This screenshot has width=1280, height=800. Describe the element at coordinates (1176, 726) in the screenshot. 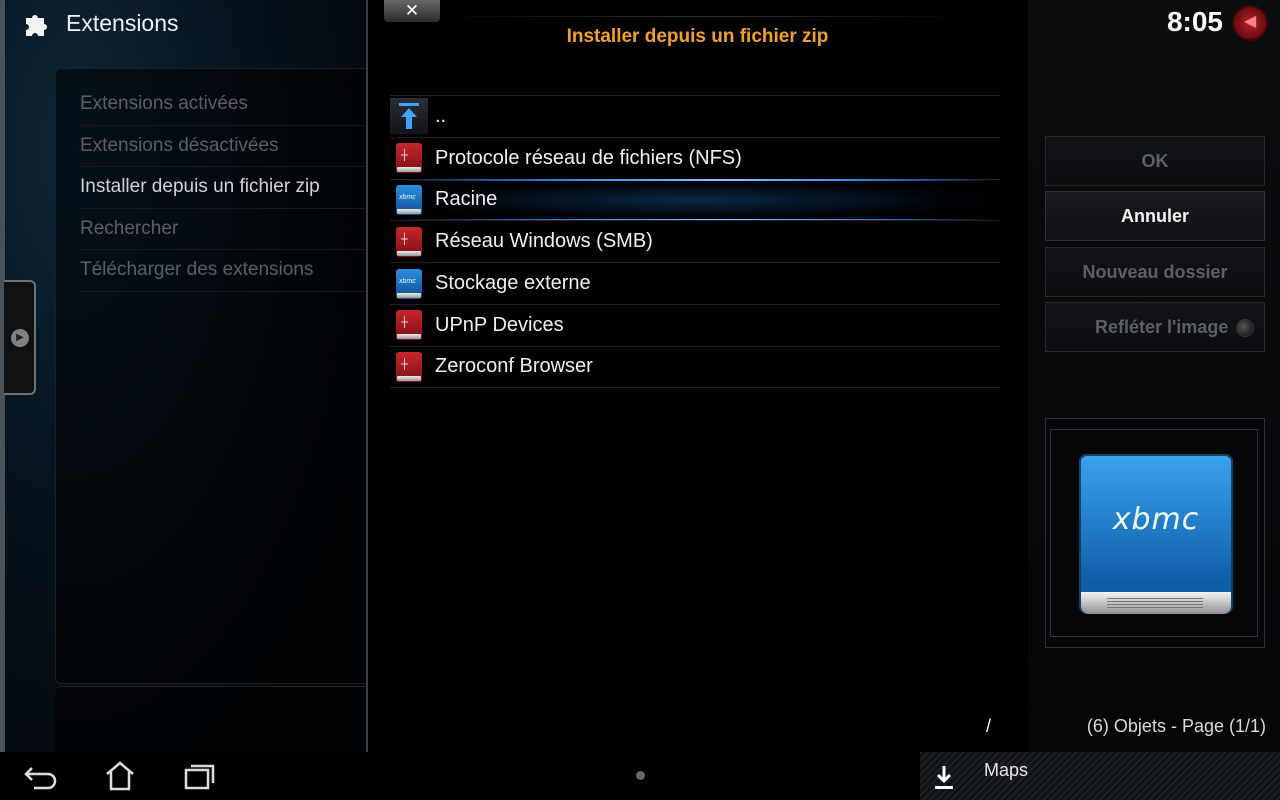

I see `item-count: (6) Objets - Page (1/1)` at that location.